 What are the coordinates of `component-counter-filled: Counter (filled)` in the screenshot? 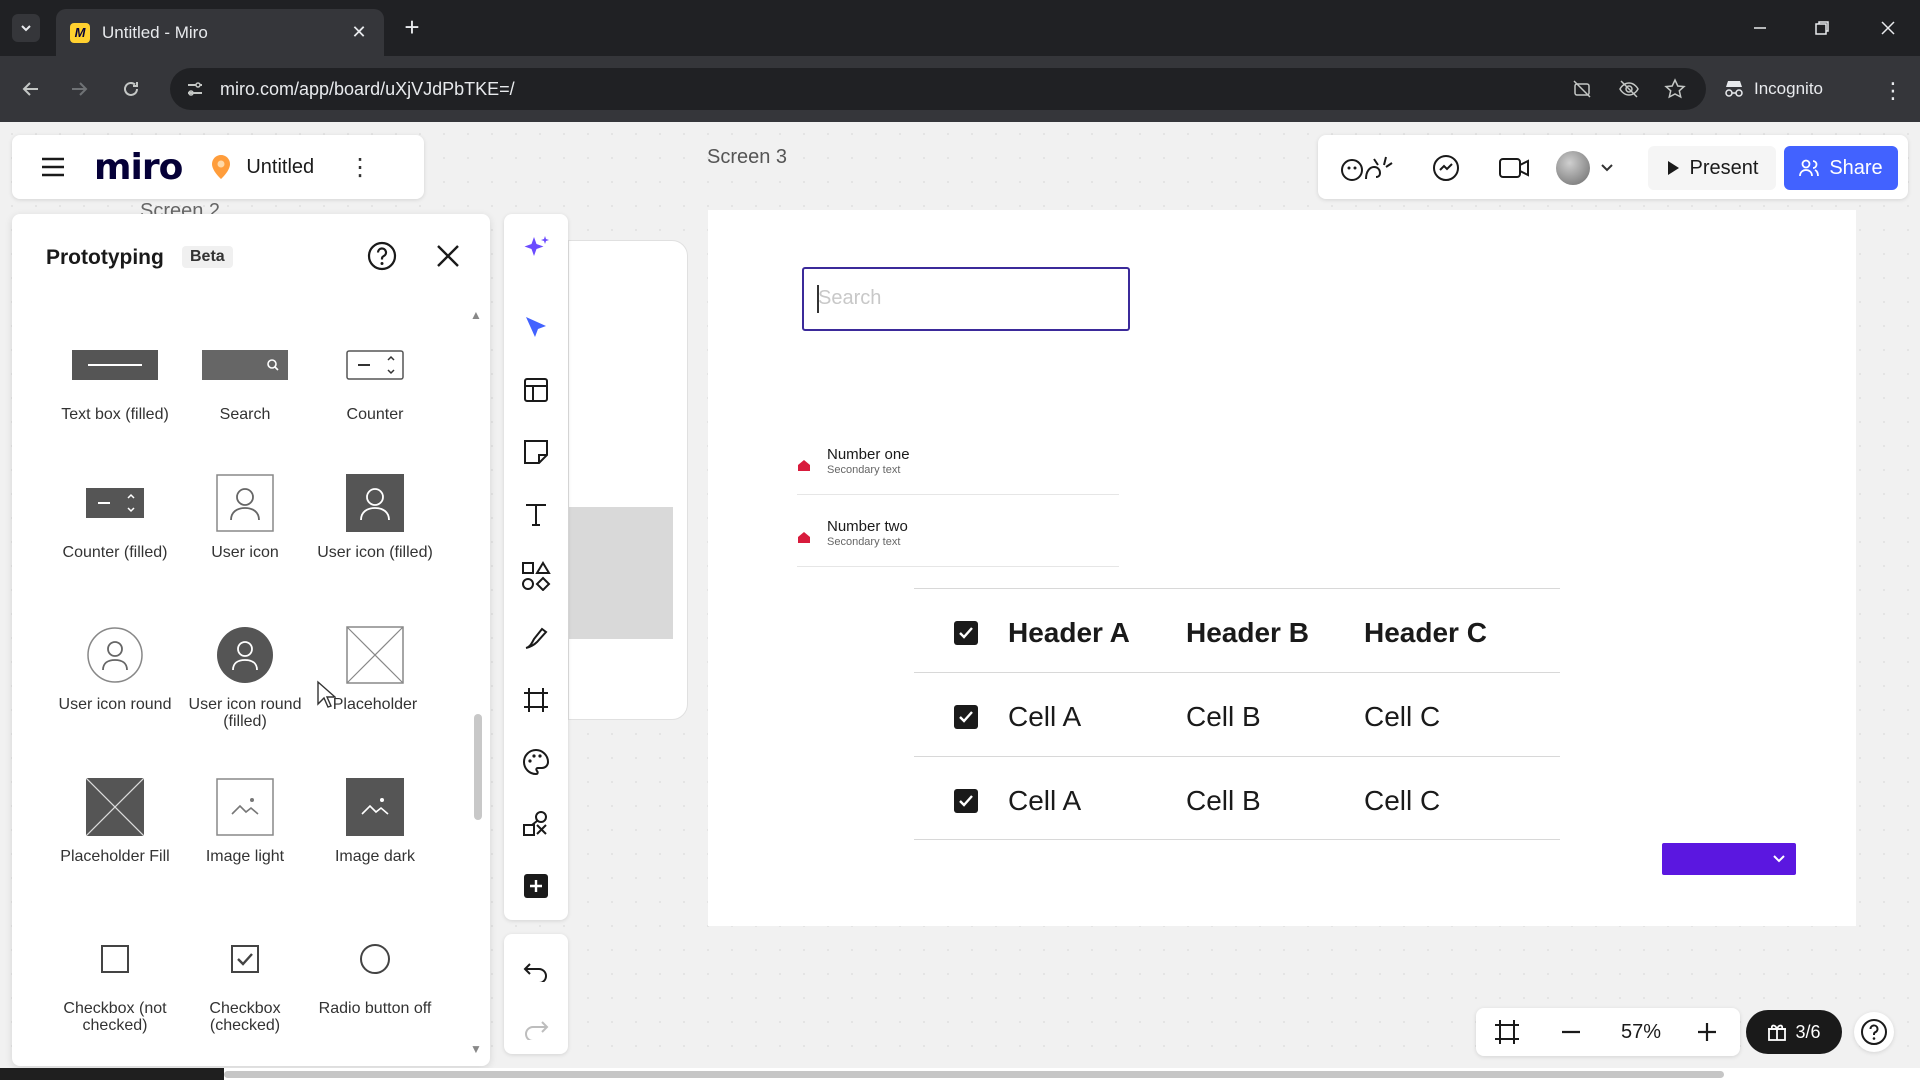 It's located at (115, 517).